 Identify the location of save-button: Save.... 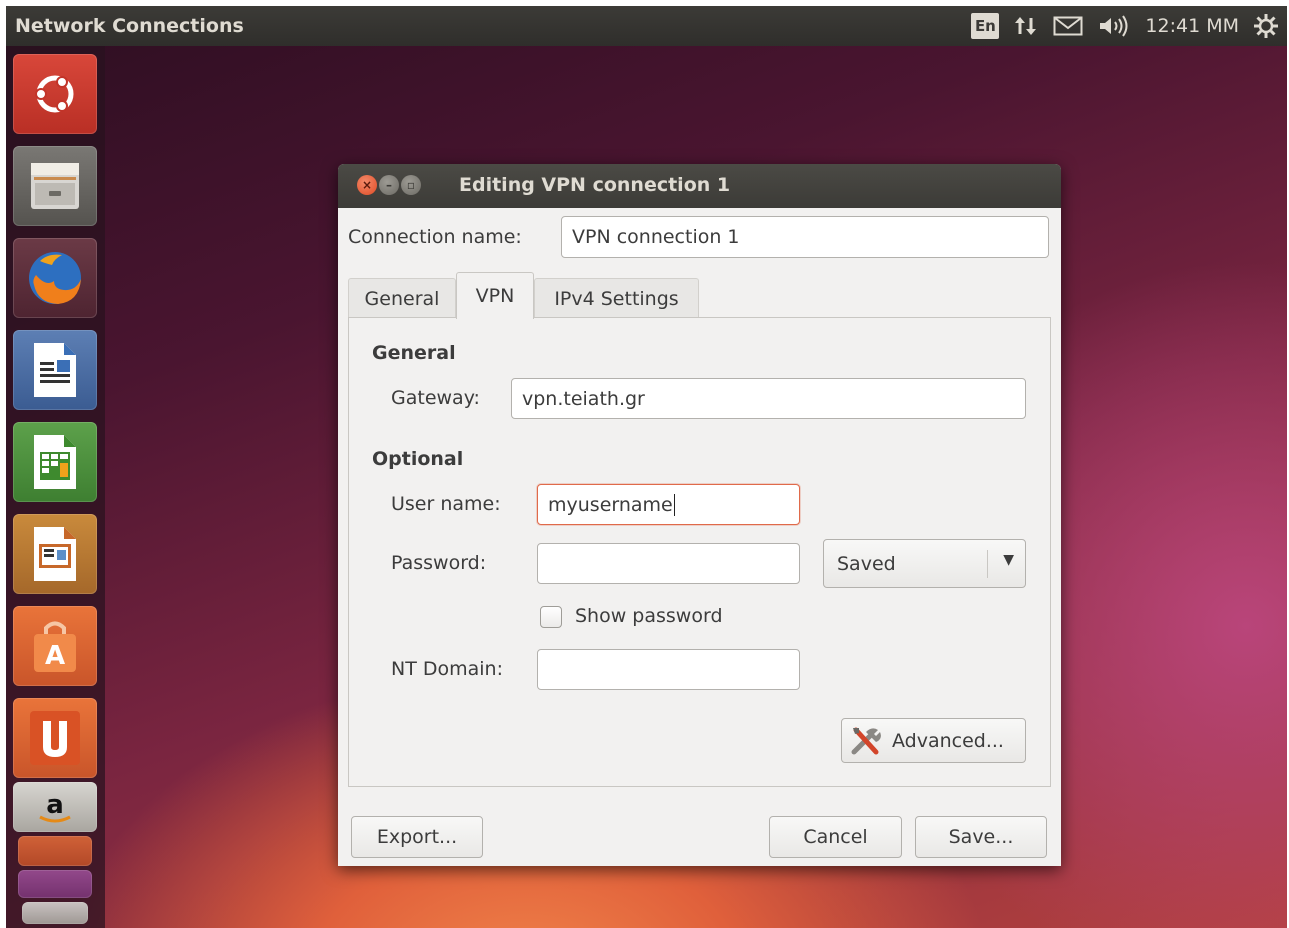
(981, 837).